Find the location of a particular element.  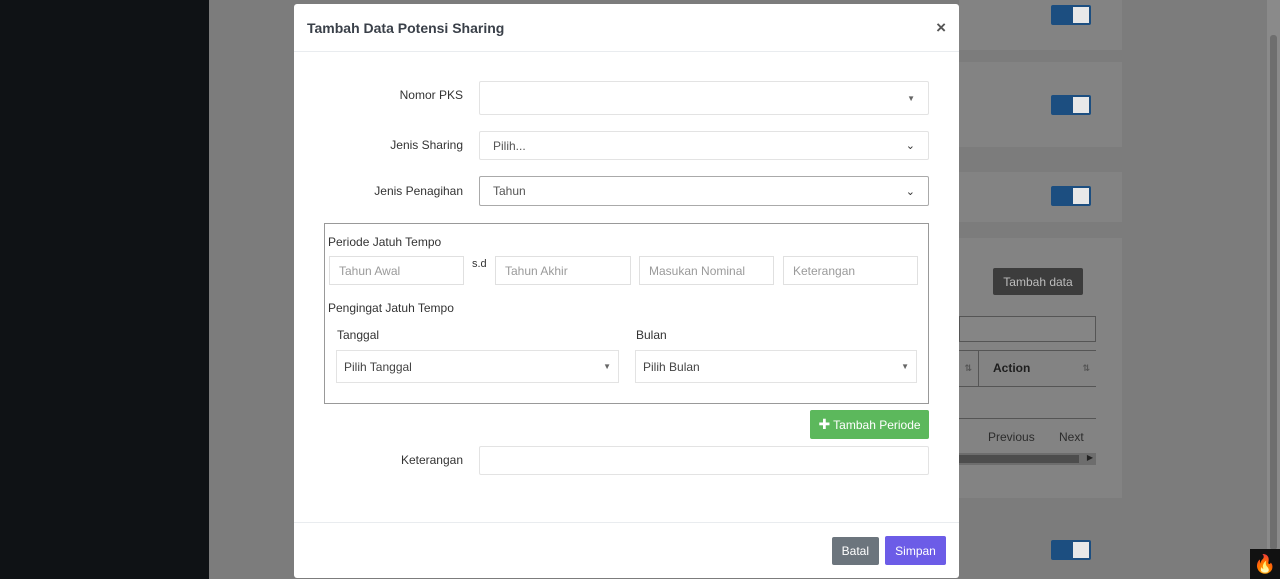

periode-keterangan-input: Keterangan is located at coordinates (850, 270).